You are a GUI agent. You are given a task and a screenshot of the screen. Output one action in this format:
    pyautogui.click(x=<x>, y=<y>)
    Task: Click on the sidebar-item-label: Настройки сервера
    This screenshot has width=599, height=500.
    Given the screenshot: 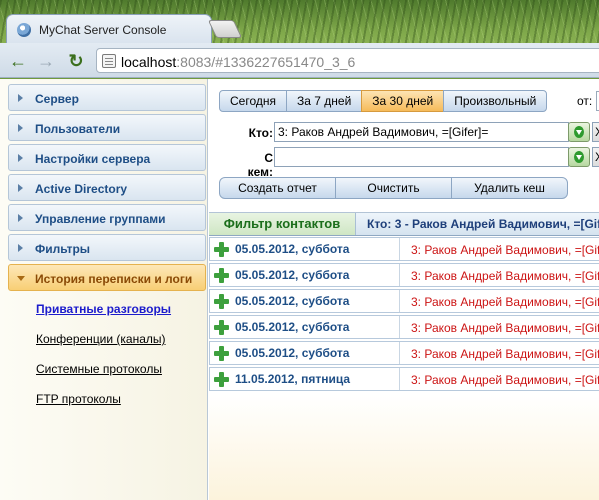 What is the action you would take?
    pyautogui.click(x=93, y=159)
    